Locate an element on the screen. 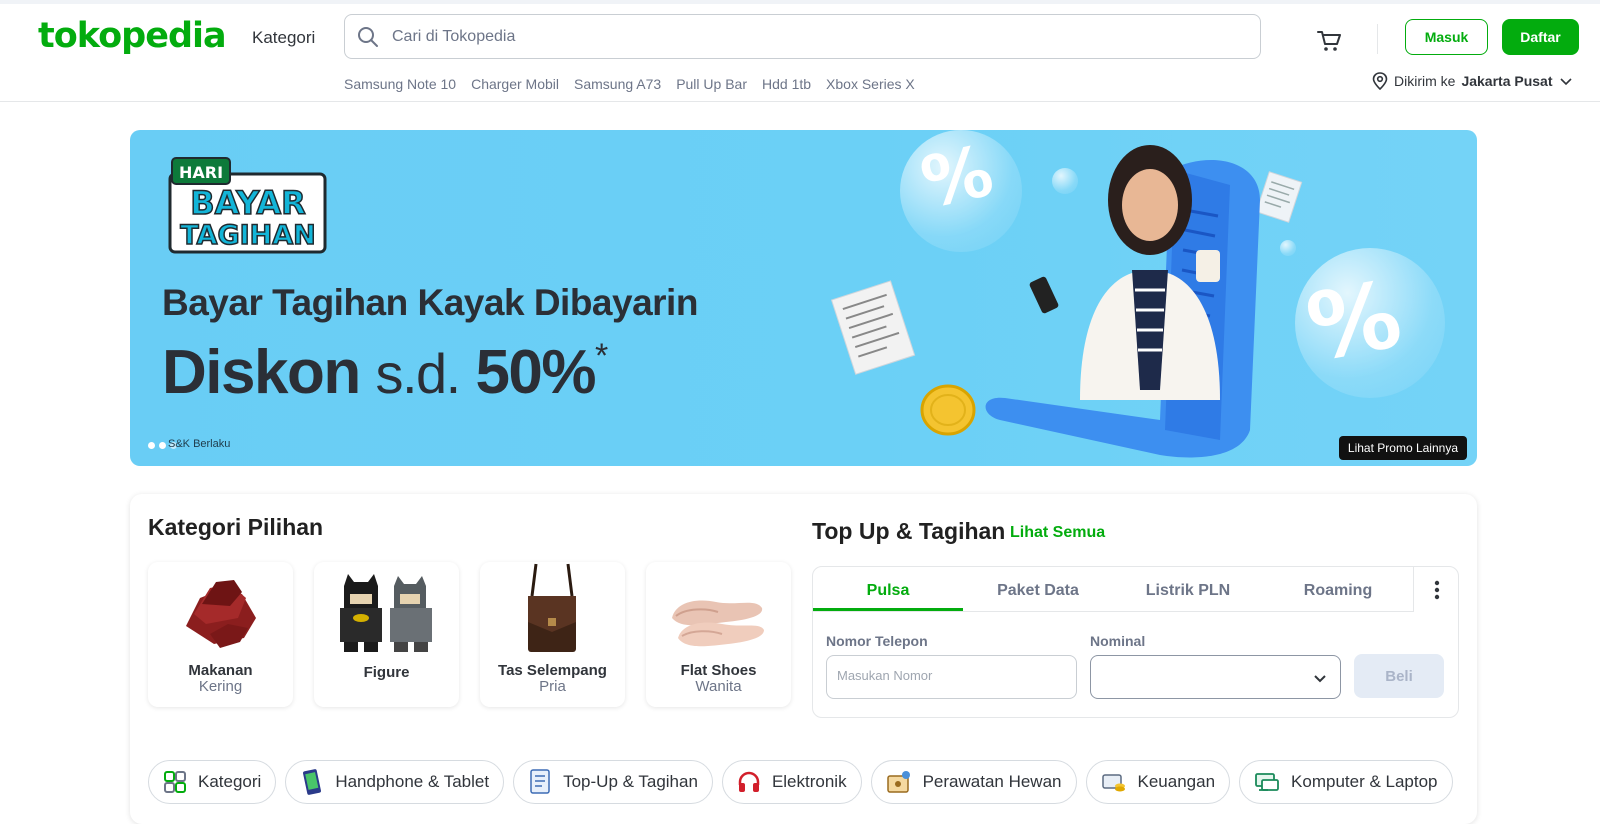  tab-pulsa: Pulsa is located at coordinates (888, 589).